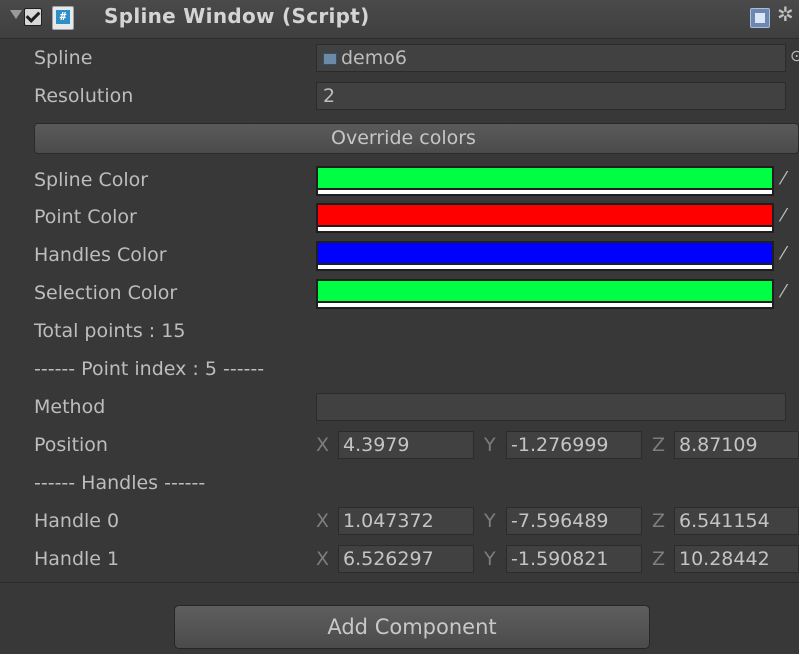 The image size is (799, 654). Describe the element at coordinates (70, 407) in the screenshot. I see `method-label: Method` at that location.